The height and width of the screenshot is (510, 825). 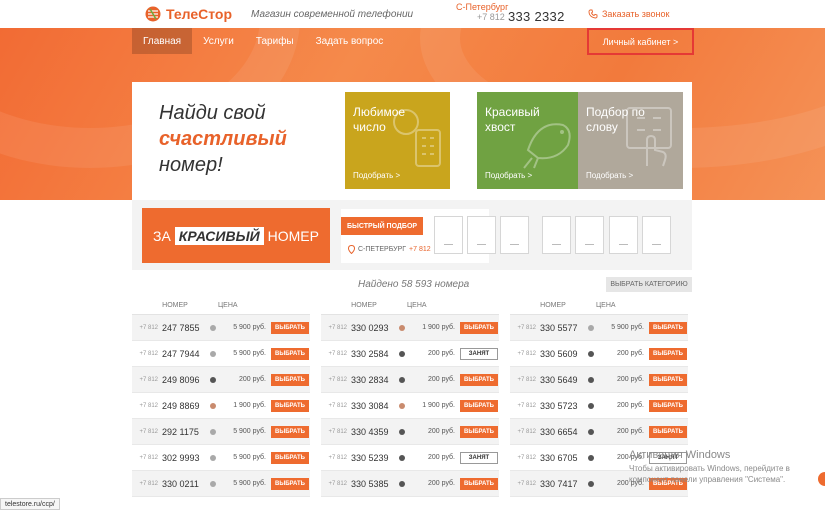 What do you see at coordinates (212, 113) in the screenshot?
I see `hero-line-1: Найди свой` at bounding box center [212, 113].